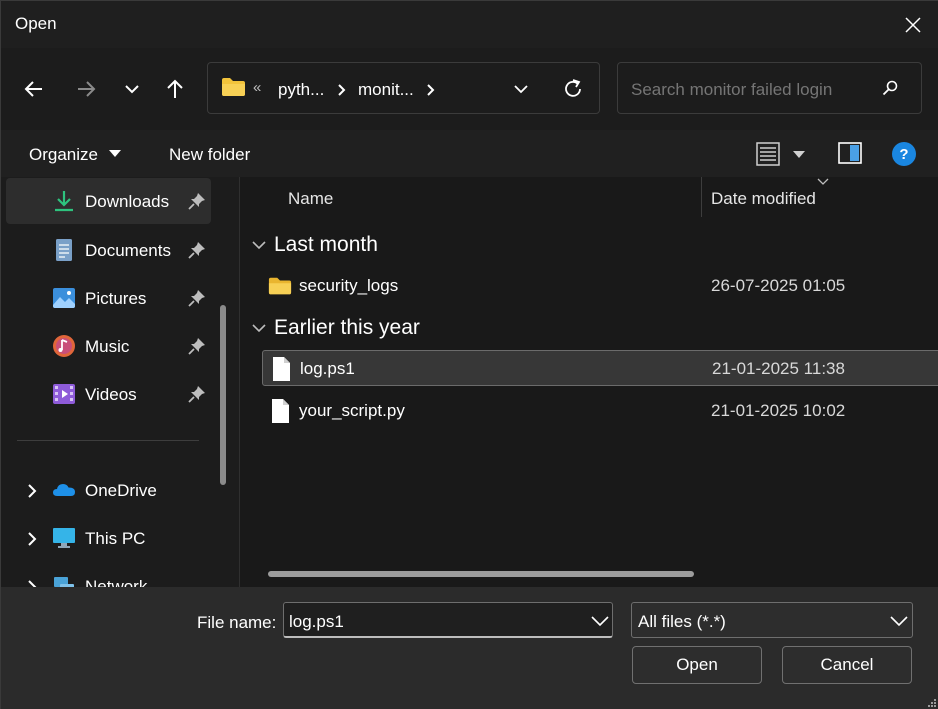  I want to click on sidebar-scrollbar, so click(223, 395).